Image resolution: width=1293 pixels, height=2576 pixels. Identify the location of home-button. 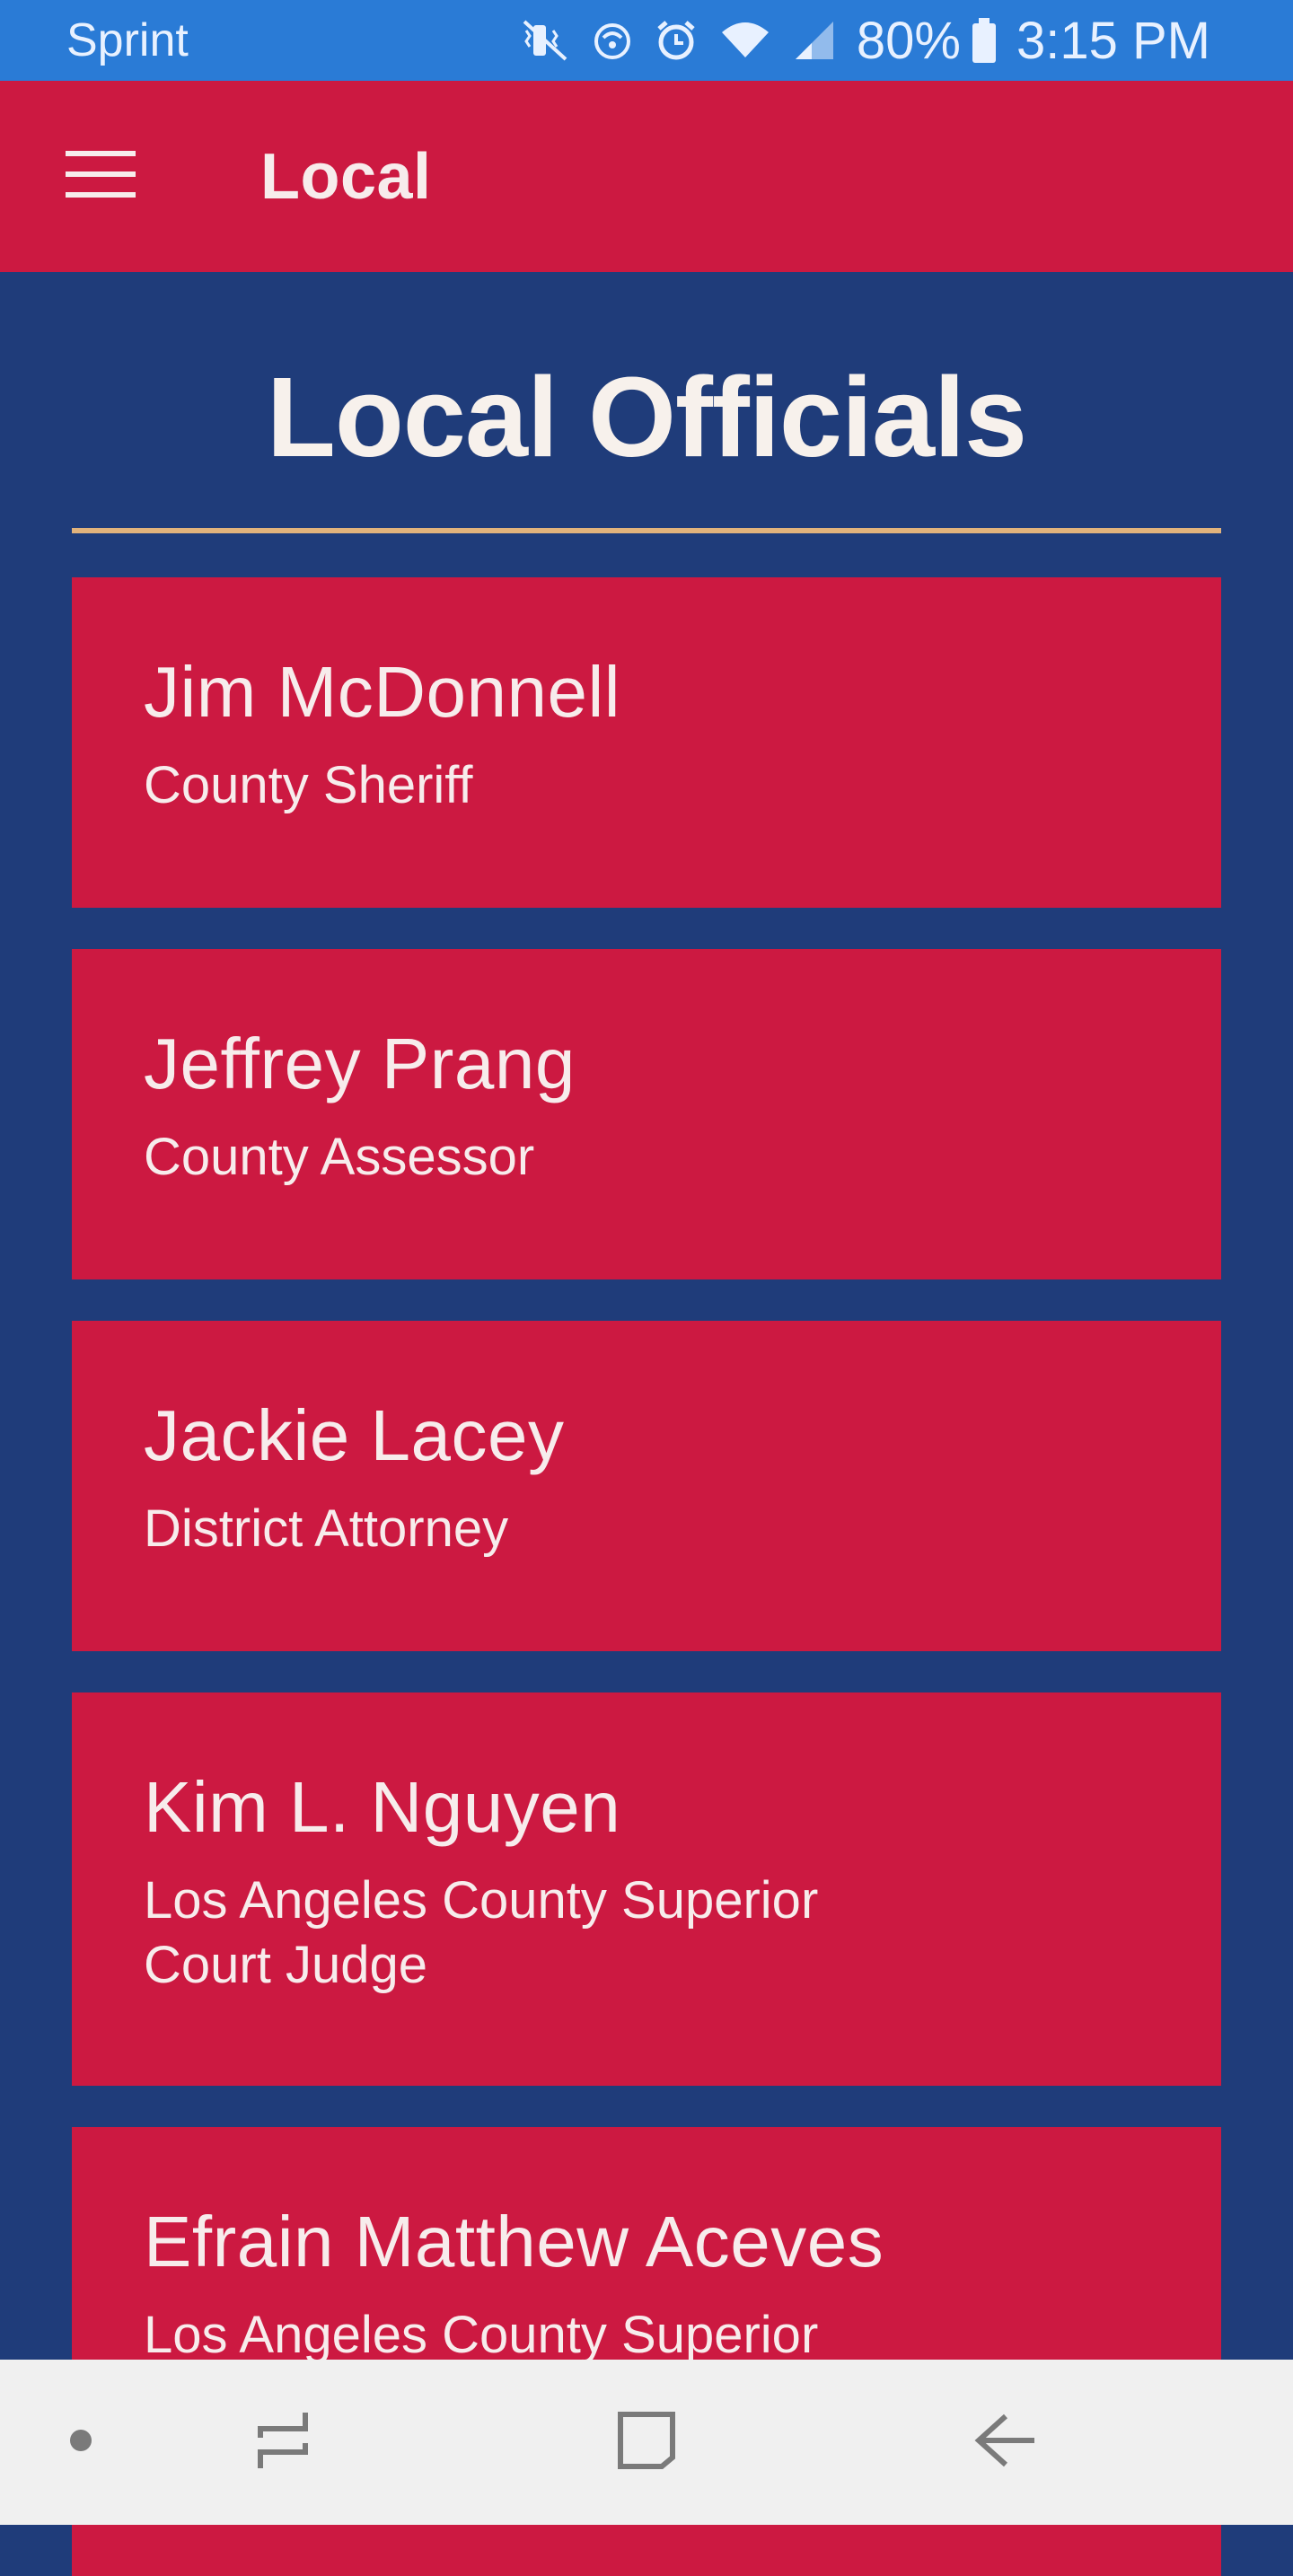
(646, 2442).